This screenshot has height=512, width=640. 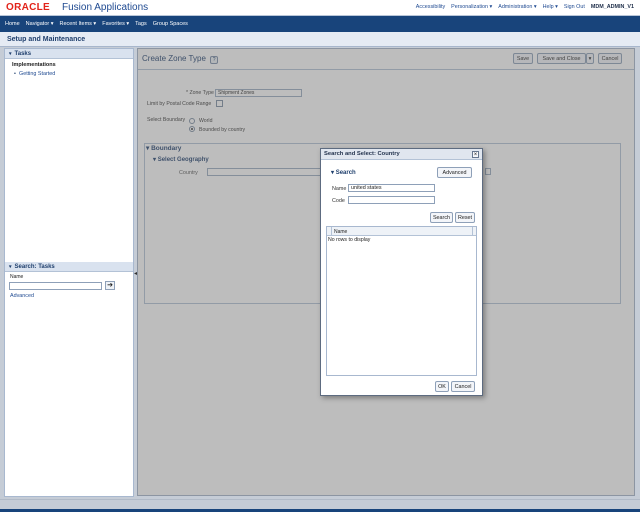 I want to click on getting-started-link: Getting Started, so click(x=34, y=74).